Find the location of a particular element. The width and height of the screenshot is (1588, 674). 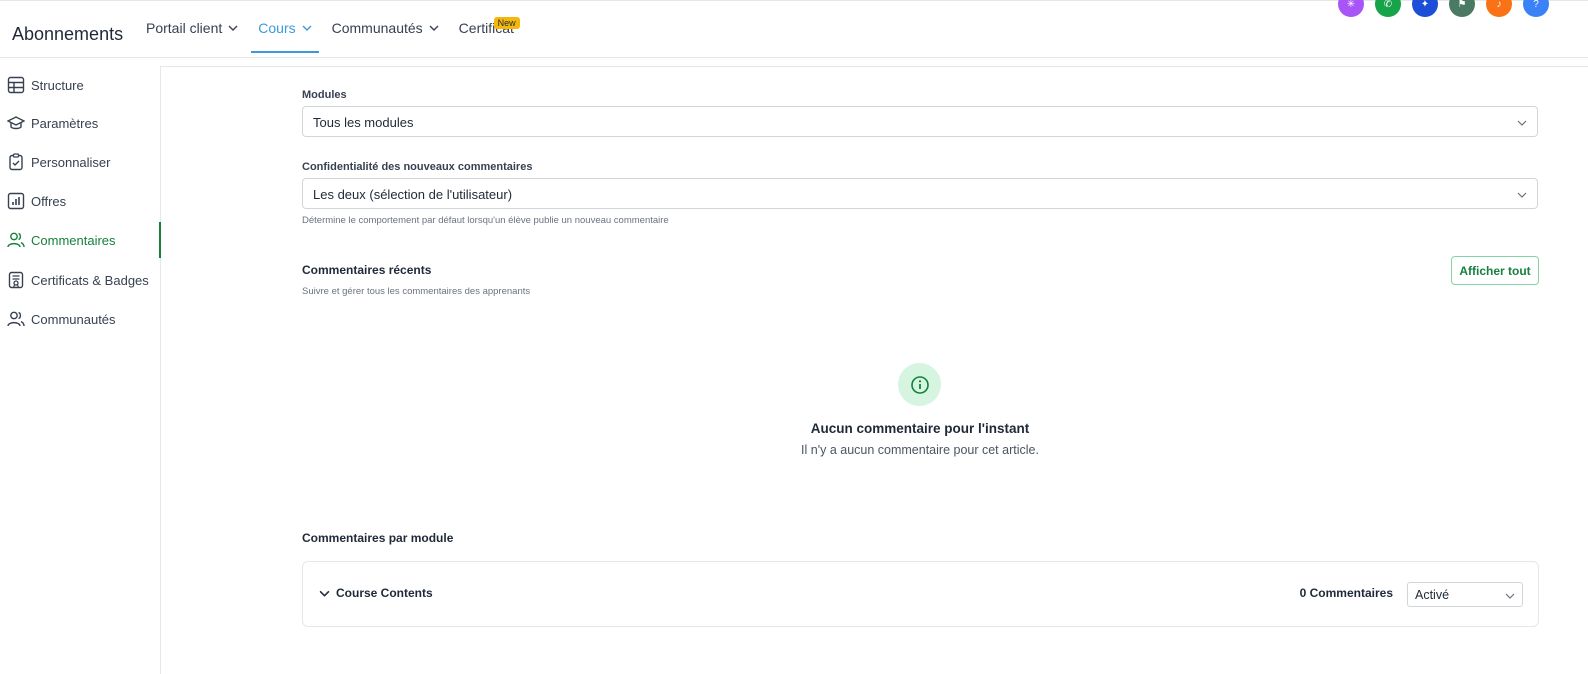

sidebar-item-structure: Structure is located at coordinates (84, 85).